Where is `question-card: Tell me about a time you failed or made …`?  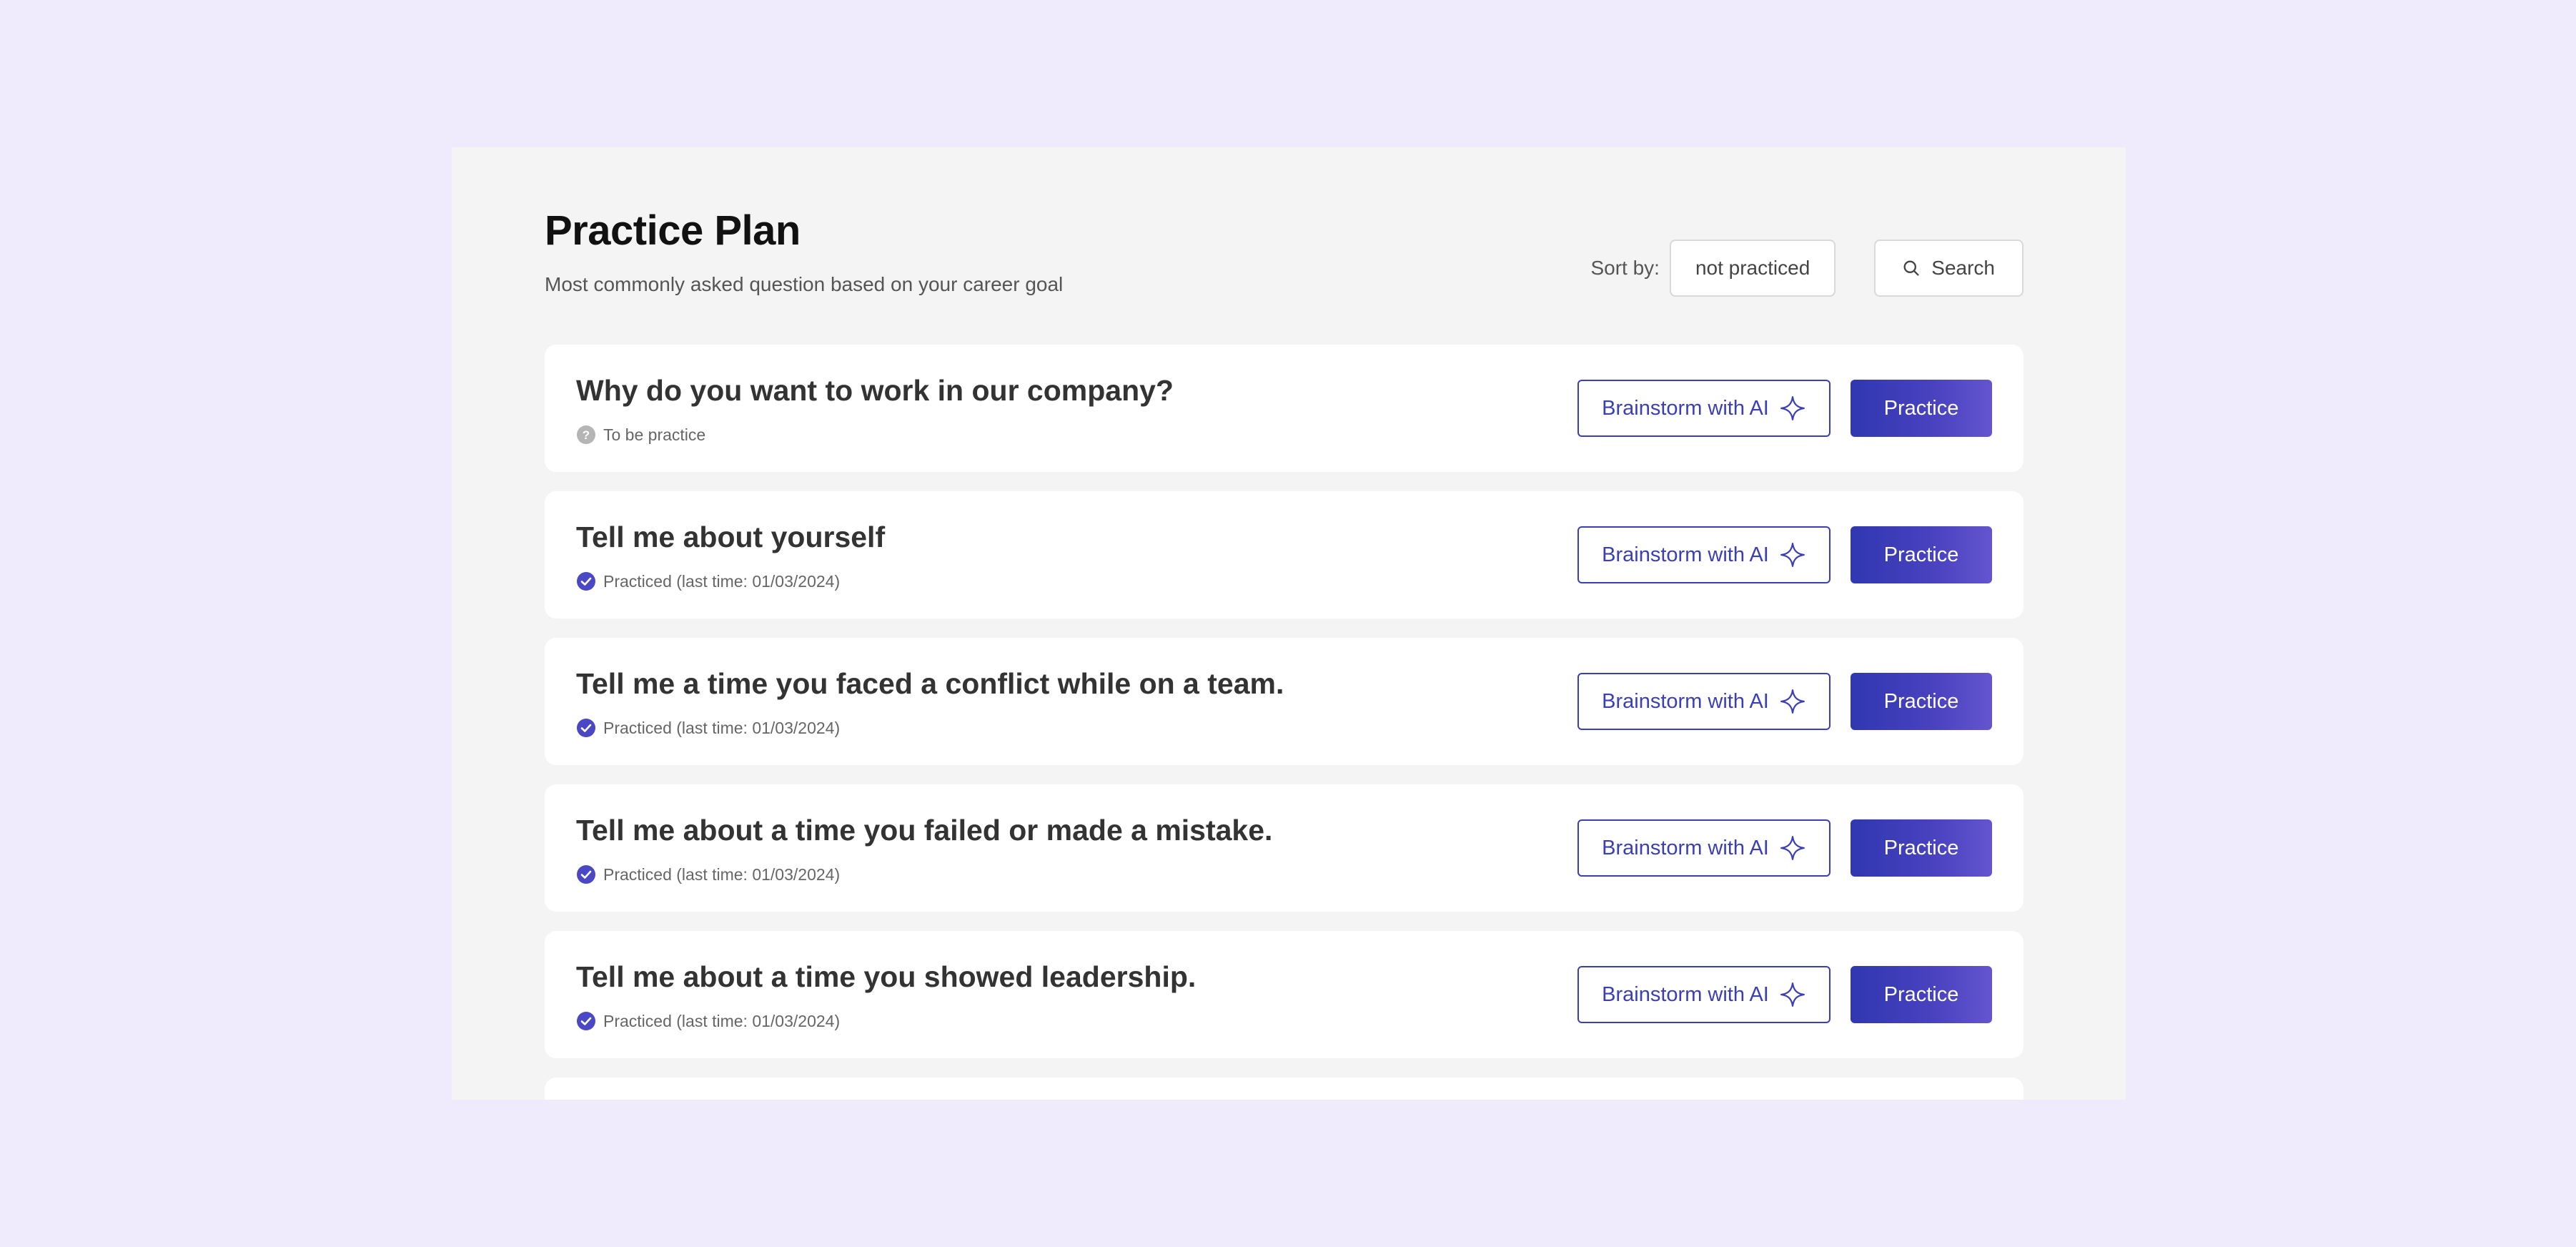
question-card: Tell me about a time you failed or made … is located at coordinates (1284, 848).